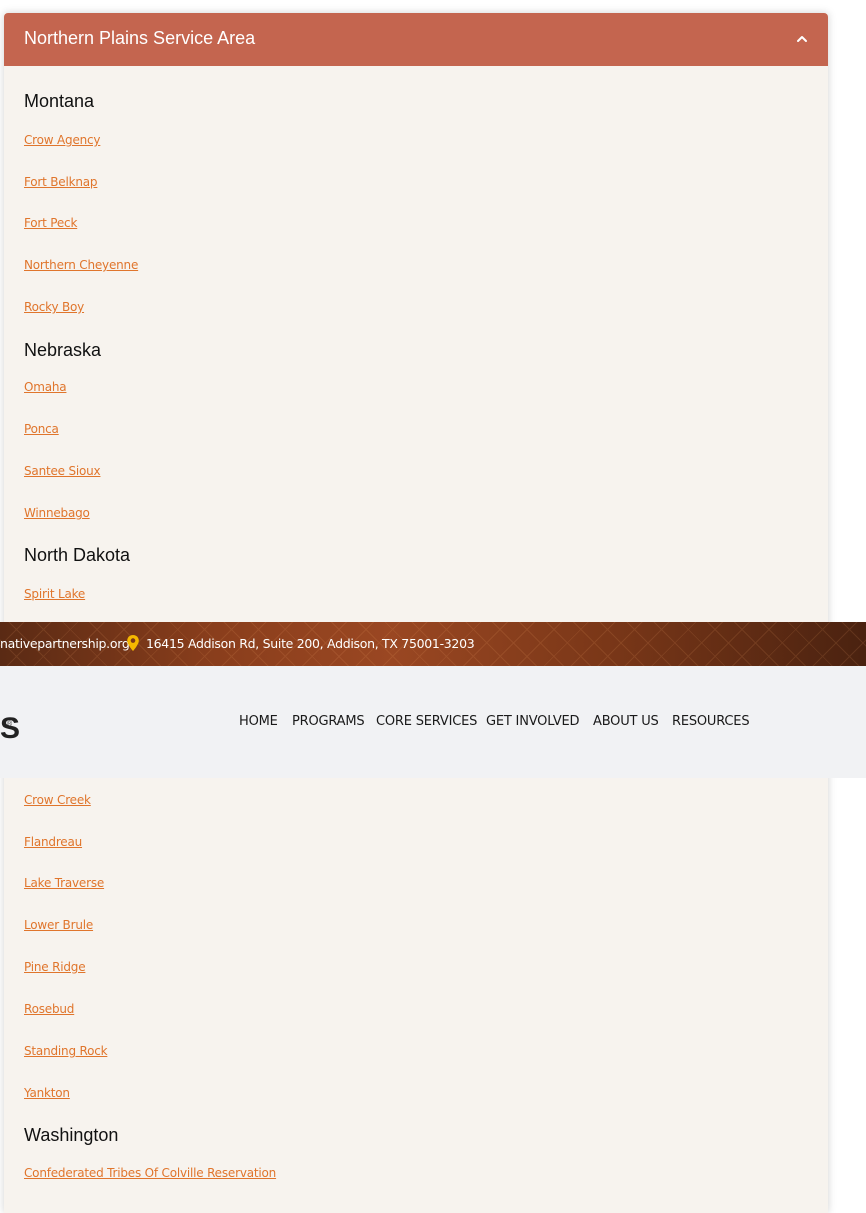  I want to click on link-crow-creek: Crow Creek, so click(57, 800).